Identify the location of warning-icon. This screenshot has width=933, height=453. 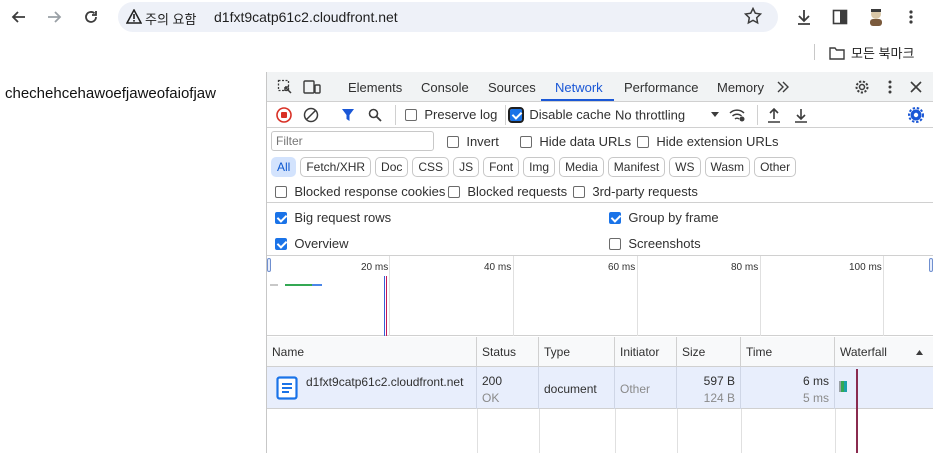
(134, 17).